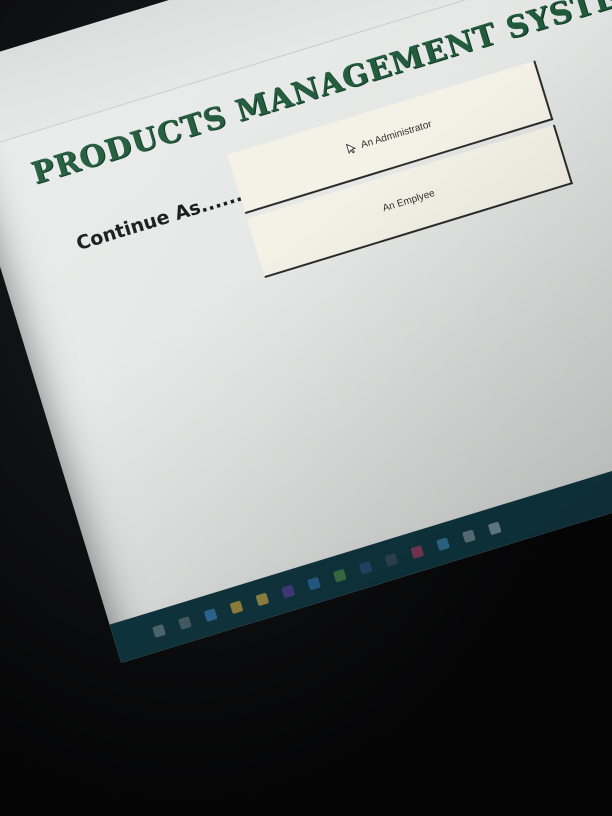 The height and width of the screenshot is (816, 612). I want to click on visual-studio-icon, so click(288, 591).